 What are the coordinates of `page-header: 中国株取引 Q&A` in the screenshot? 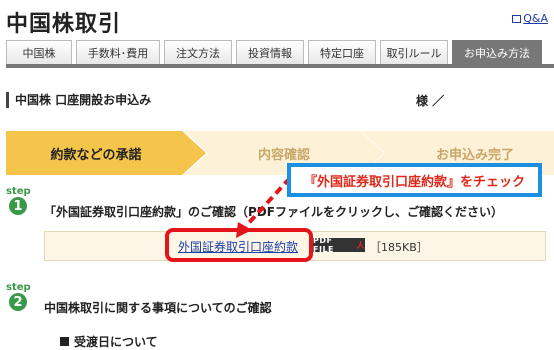 It's located at (277, 19).